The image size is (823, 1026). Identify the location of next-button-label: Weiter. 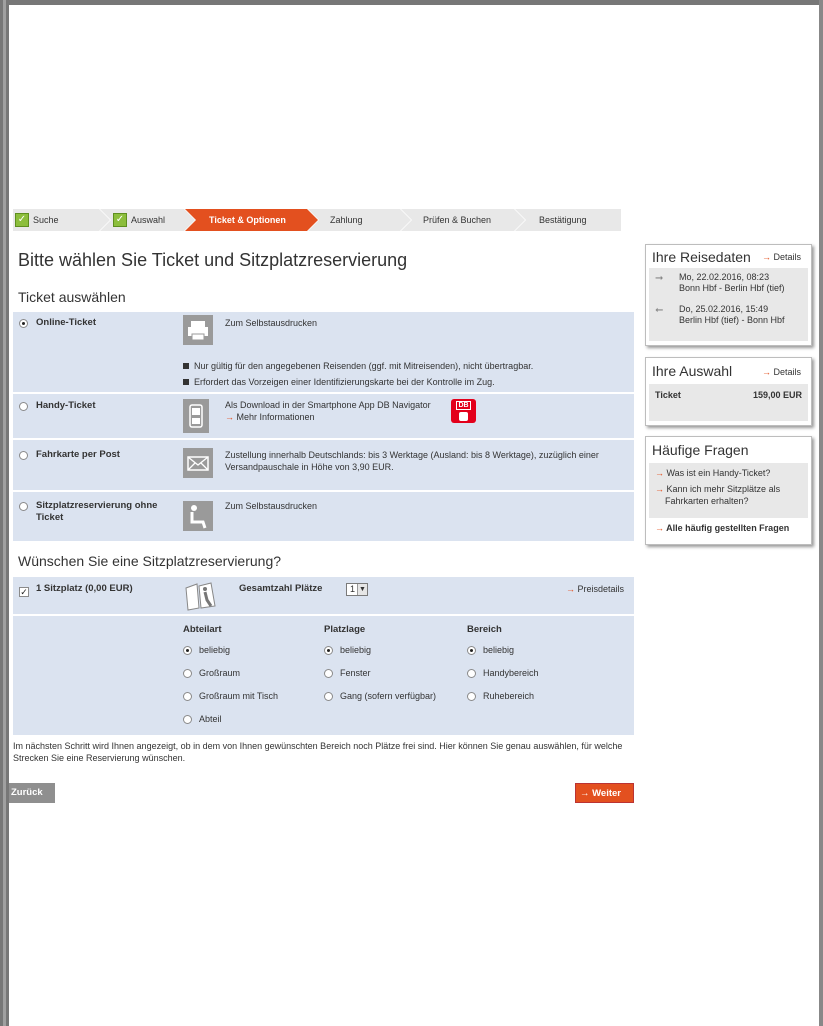
(607, 793).